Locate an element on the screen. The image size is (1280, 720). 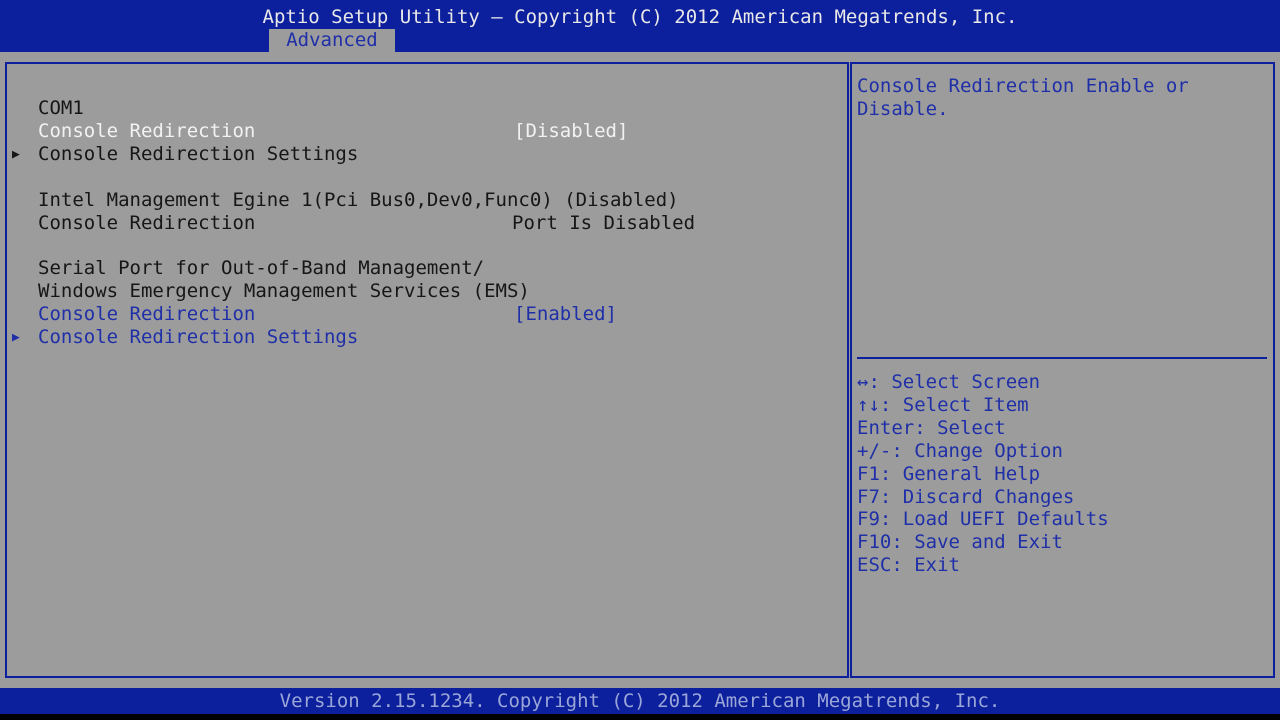
com1-heading: COM1 is located at coordinates (61, 108).